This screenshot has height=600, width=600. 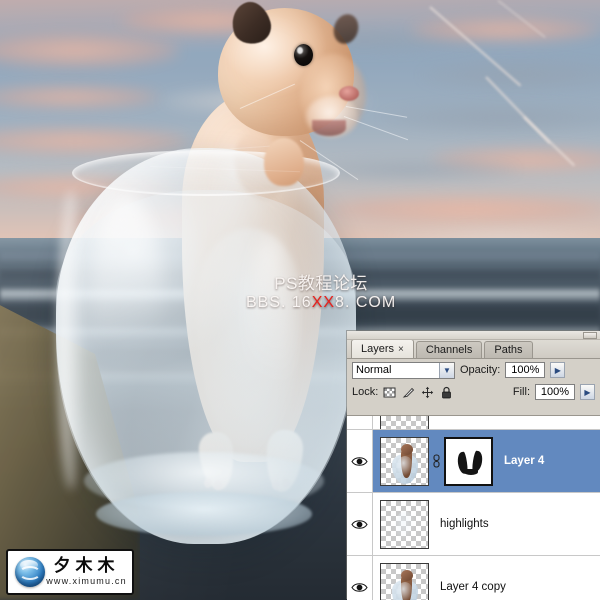 I want to click on layer-name: Layer 4 copy, so click(x=473, y=587).